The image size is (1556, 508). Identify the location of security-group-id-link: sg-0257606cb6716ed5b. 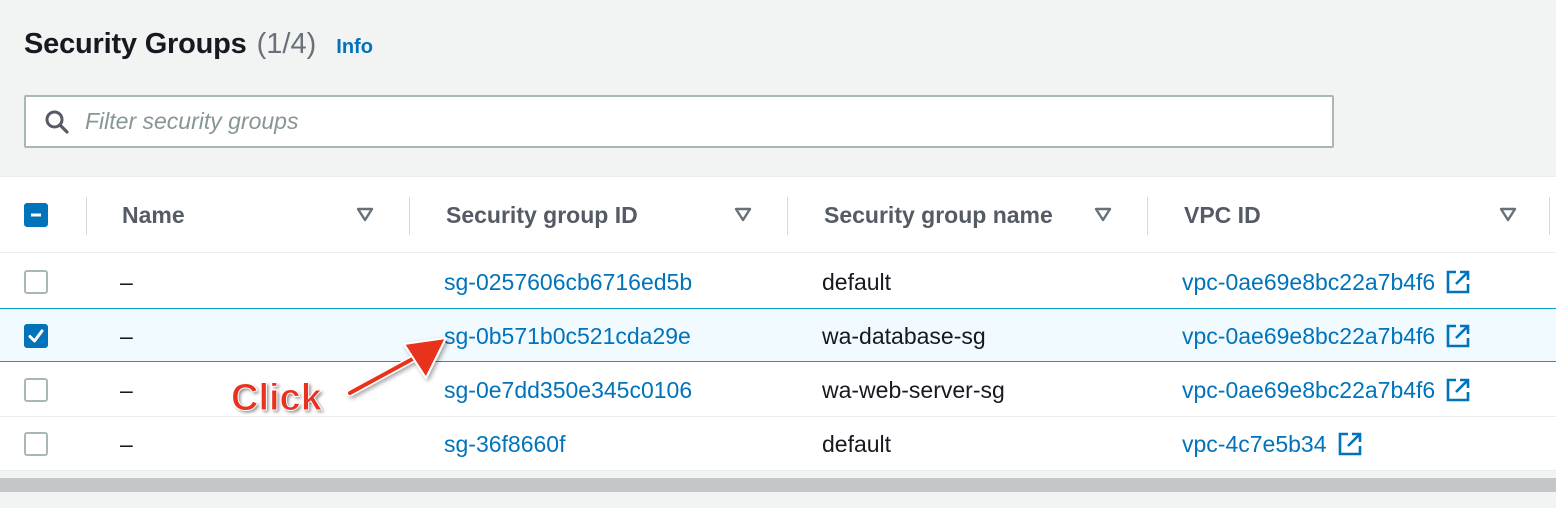
(568, 282).